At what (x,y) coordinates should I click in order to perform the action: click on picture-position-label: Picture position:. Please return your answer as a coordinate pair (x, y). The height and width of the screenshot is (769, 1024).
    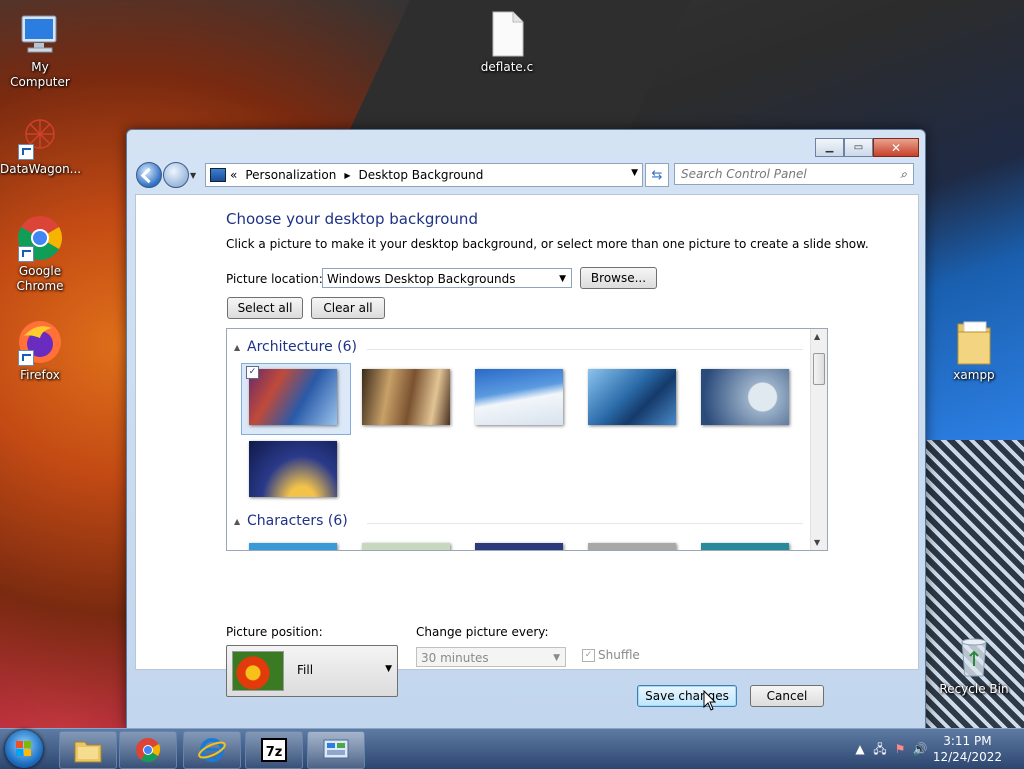
    Looking at the image, I should click on (274, 632).